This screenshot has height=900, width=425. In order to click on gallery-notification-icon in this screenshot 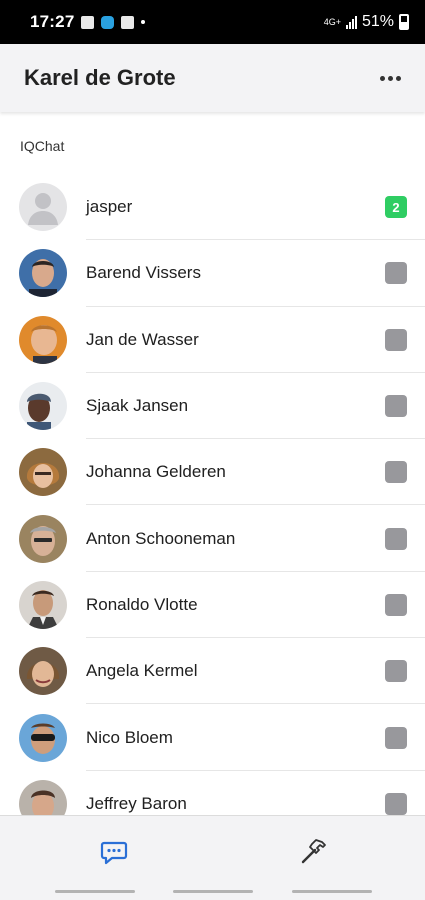, I will do `click(88, 22)`.